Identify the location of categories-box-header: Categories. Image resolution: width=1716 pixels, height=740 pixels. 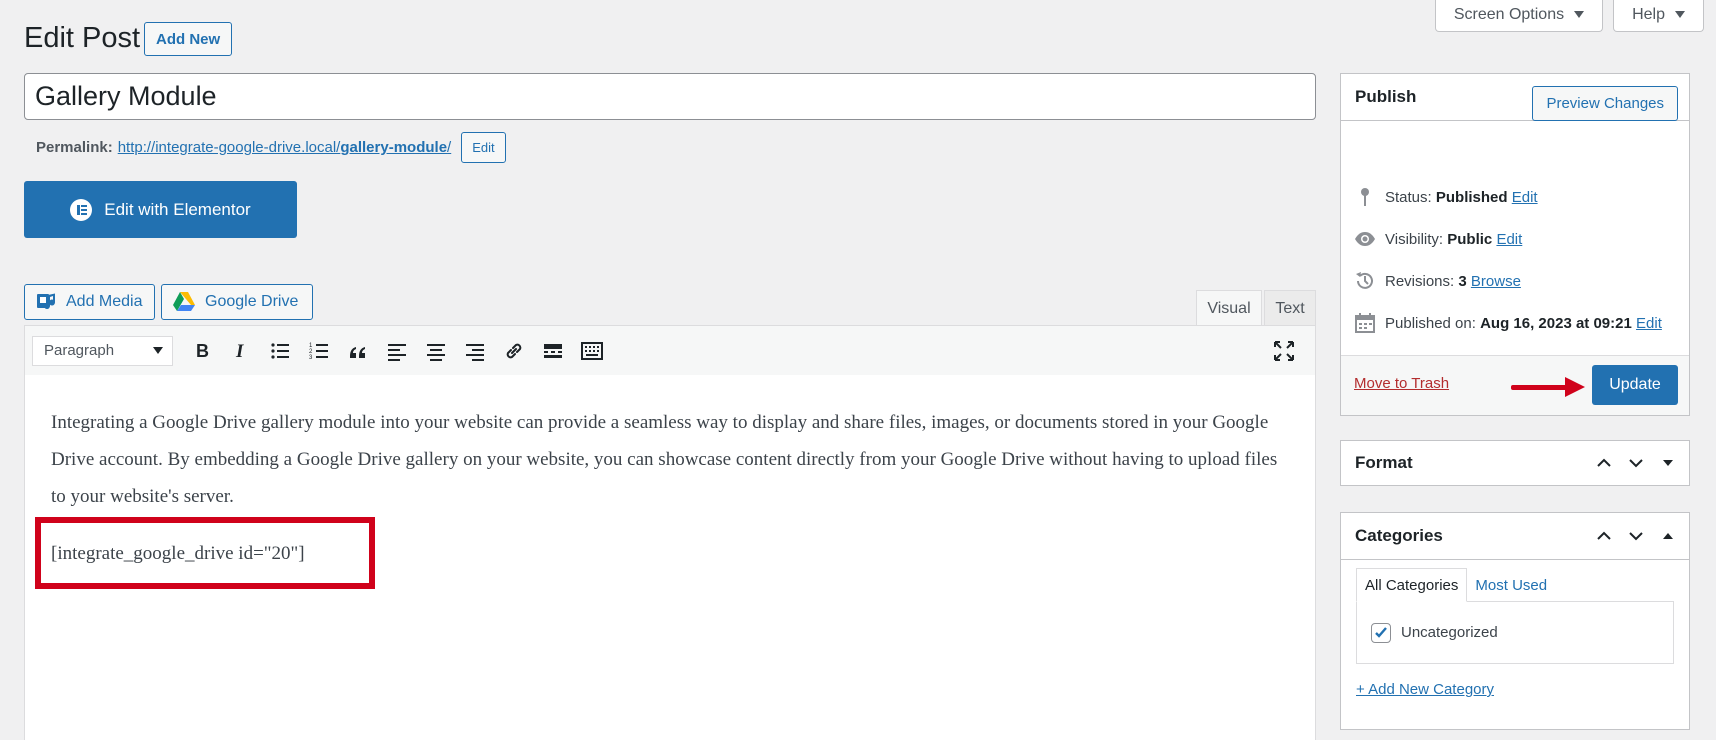
(1515, 536).